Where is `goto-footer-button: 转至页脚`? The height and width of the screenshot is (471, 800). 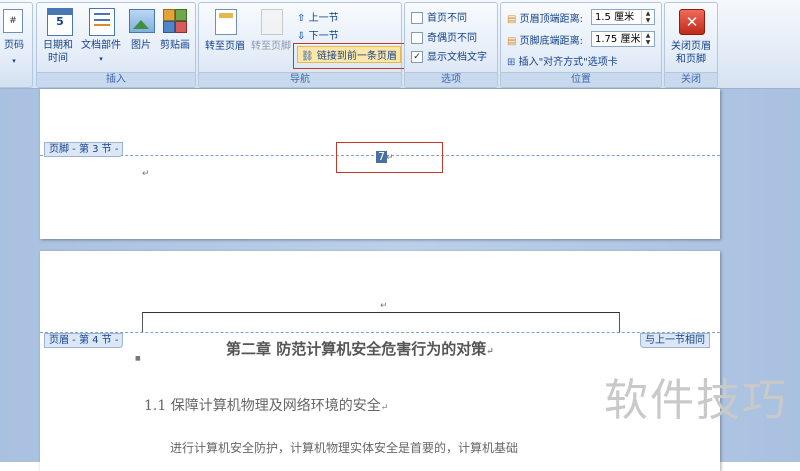 goto-footer-button: 转至页脚 is located at coordinates (271, 46).